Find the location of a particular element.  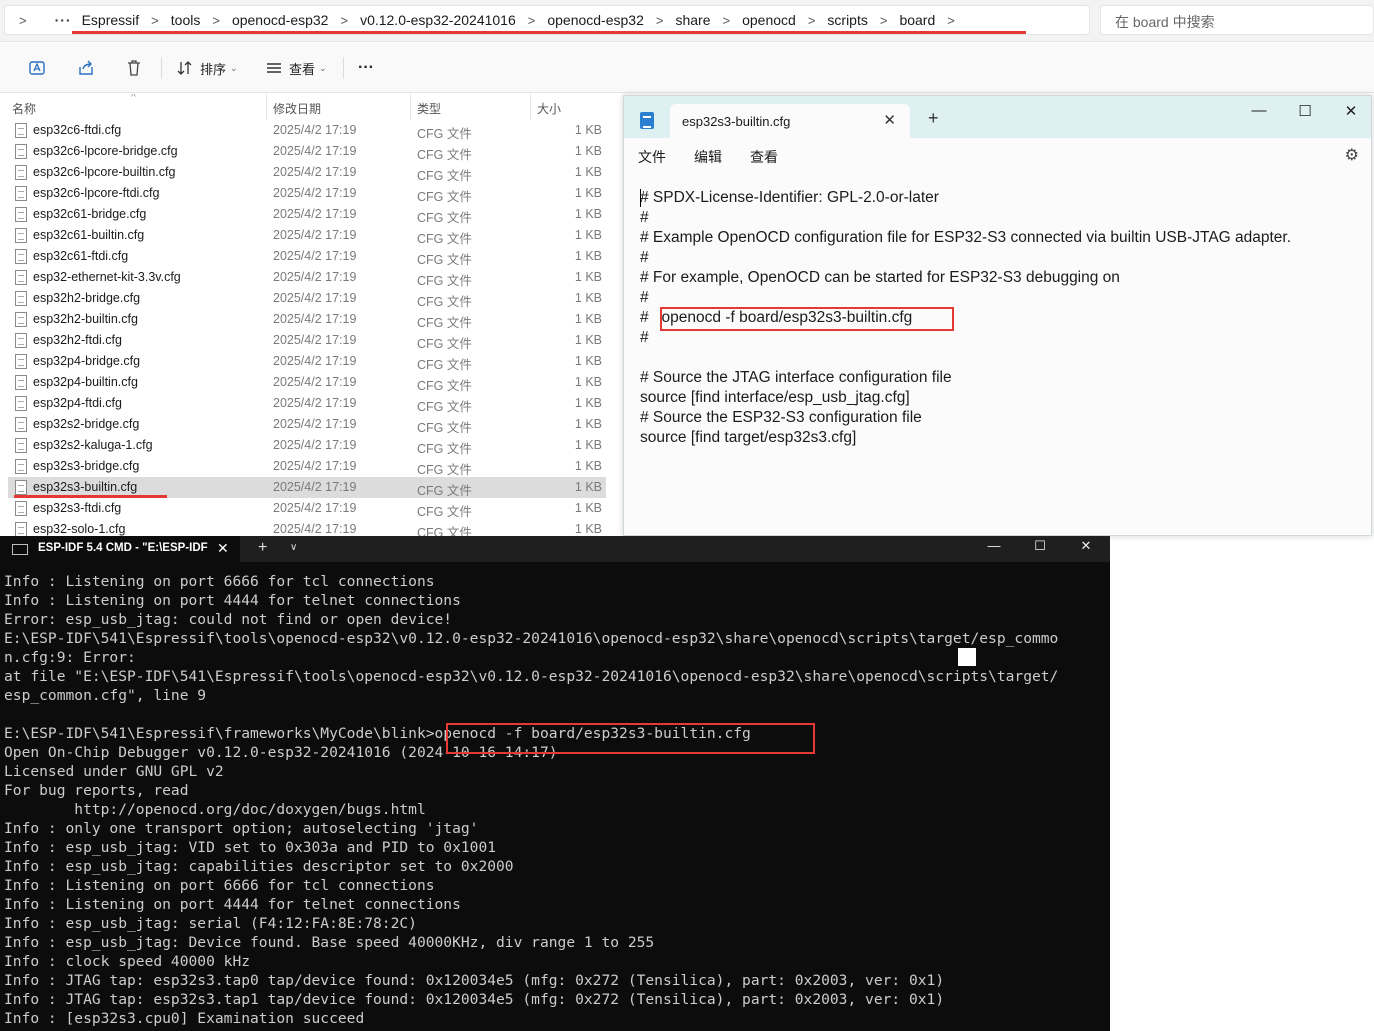

chevron-down-icon: ∨ is located at coordinates (293, 547).